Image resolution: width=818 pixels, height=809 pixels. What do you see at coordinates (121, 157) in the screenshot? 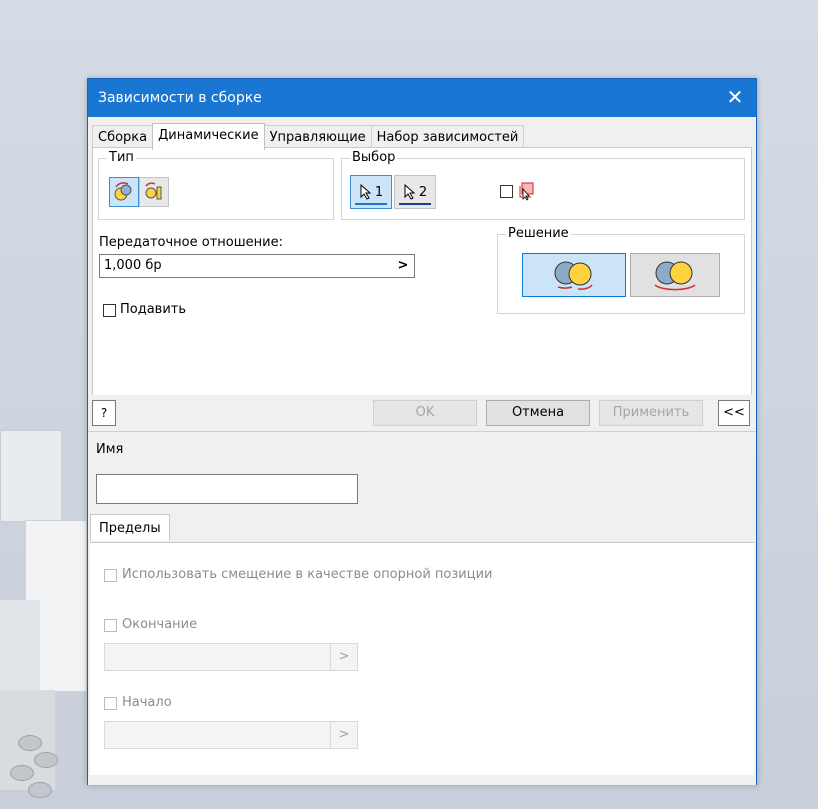
I see `type-group-label: Тип` at bounding box center [121, 157].